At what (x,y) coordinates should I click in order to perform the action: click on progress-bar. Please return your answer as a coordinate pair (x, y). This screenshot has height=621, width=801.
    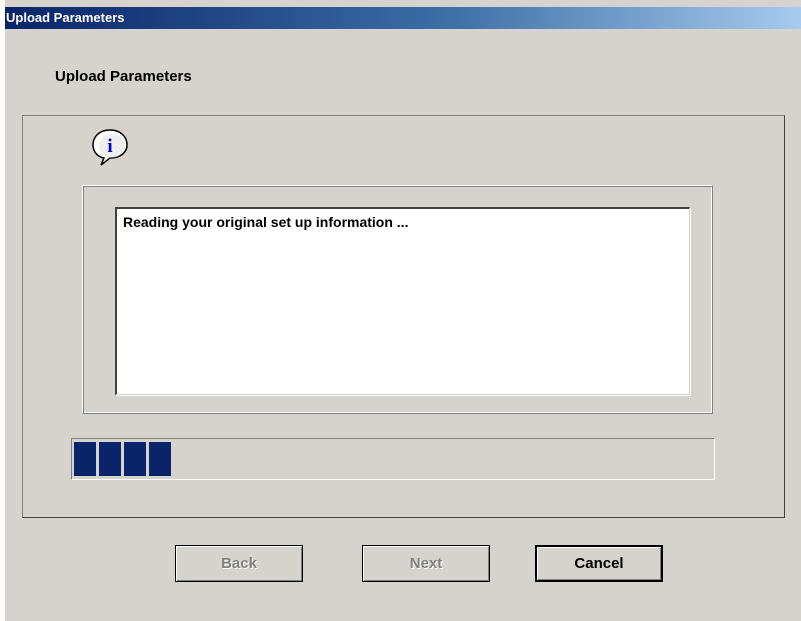
    Looking at the image, I should click on (393, 459).